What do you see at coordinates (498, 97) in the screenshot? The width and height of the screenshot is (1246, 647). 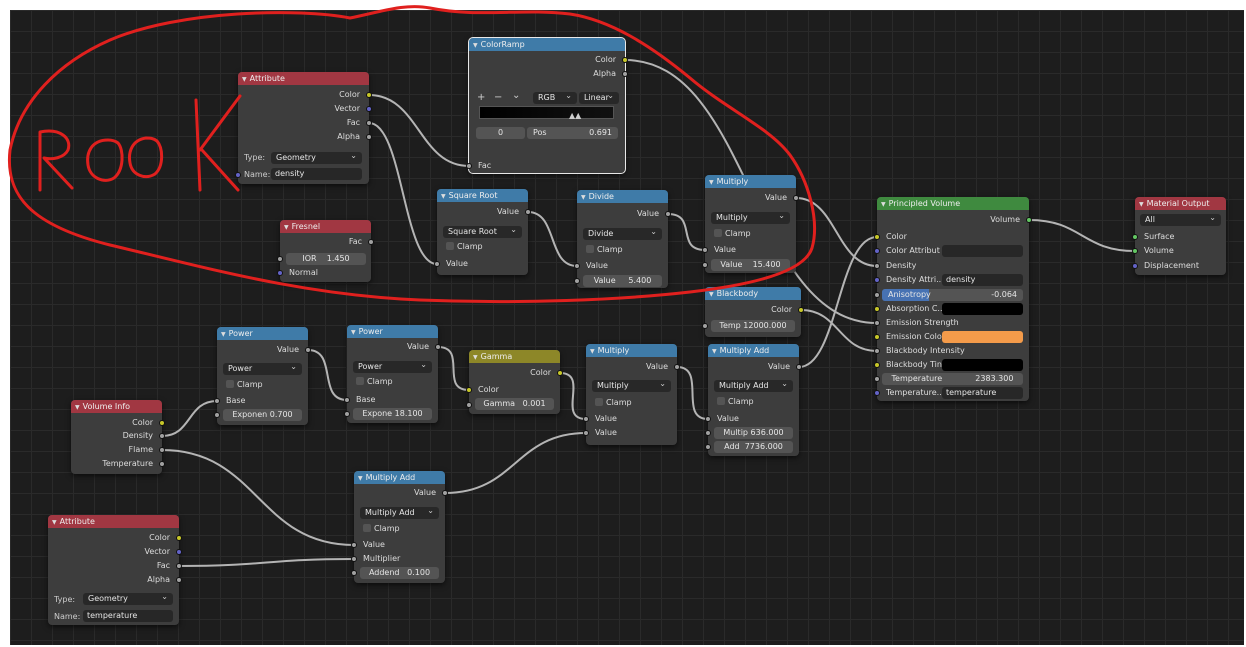 I see `remove-stop-icon: −` at bounding box center [498, 97].